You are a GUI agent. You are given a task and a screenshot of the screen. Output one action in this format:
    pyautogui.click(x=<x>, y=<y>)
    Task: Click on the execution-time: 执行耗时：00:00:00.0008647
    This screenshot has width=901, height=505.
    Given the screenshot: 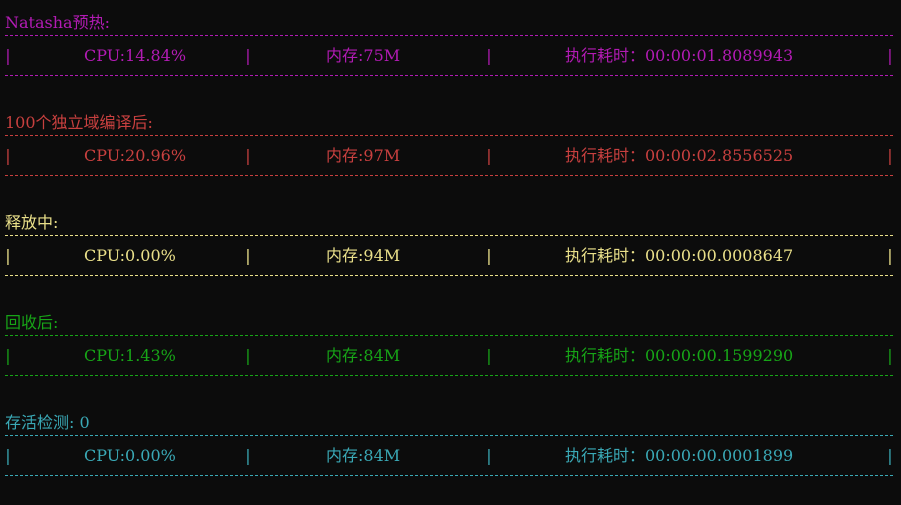 What is the action you would take?
    pyautogui.click(x=679, y=255)
    